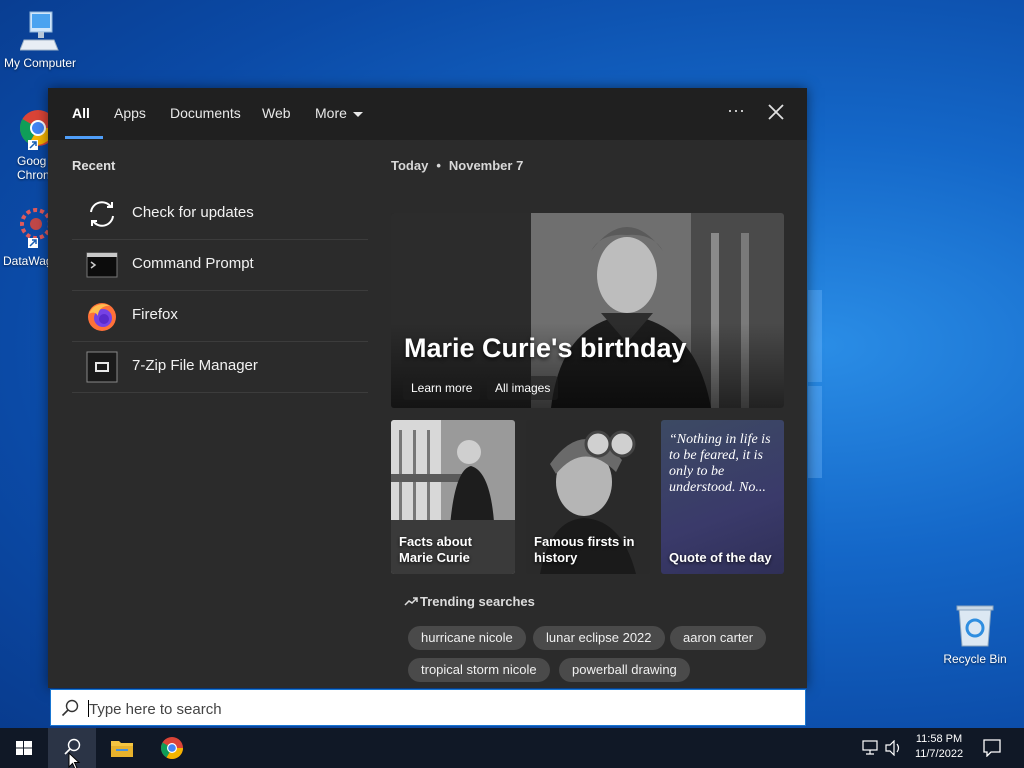 Image resolution: width=1024 pixels, height=768 pixels. I want to click on notifications-icon, so click(992, 748).